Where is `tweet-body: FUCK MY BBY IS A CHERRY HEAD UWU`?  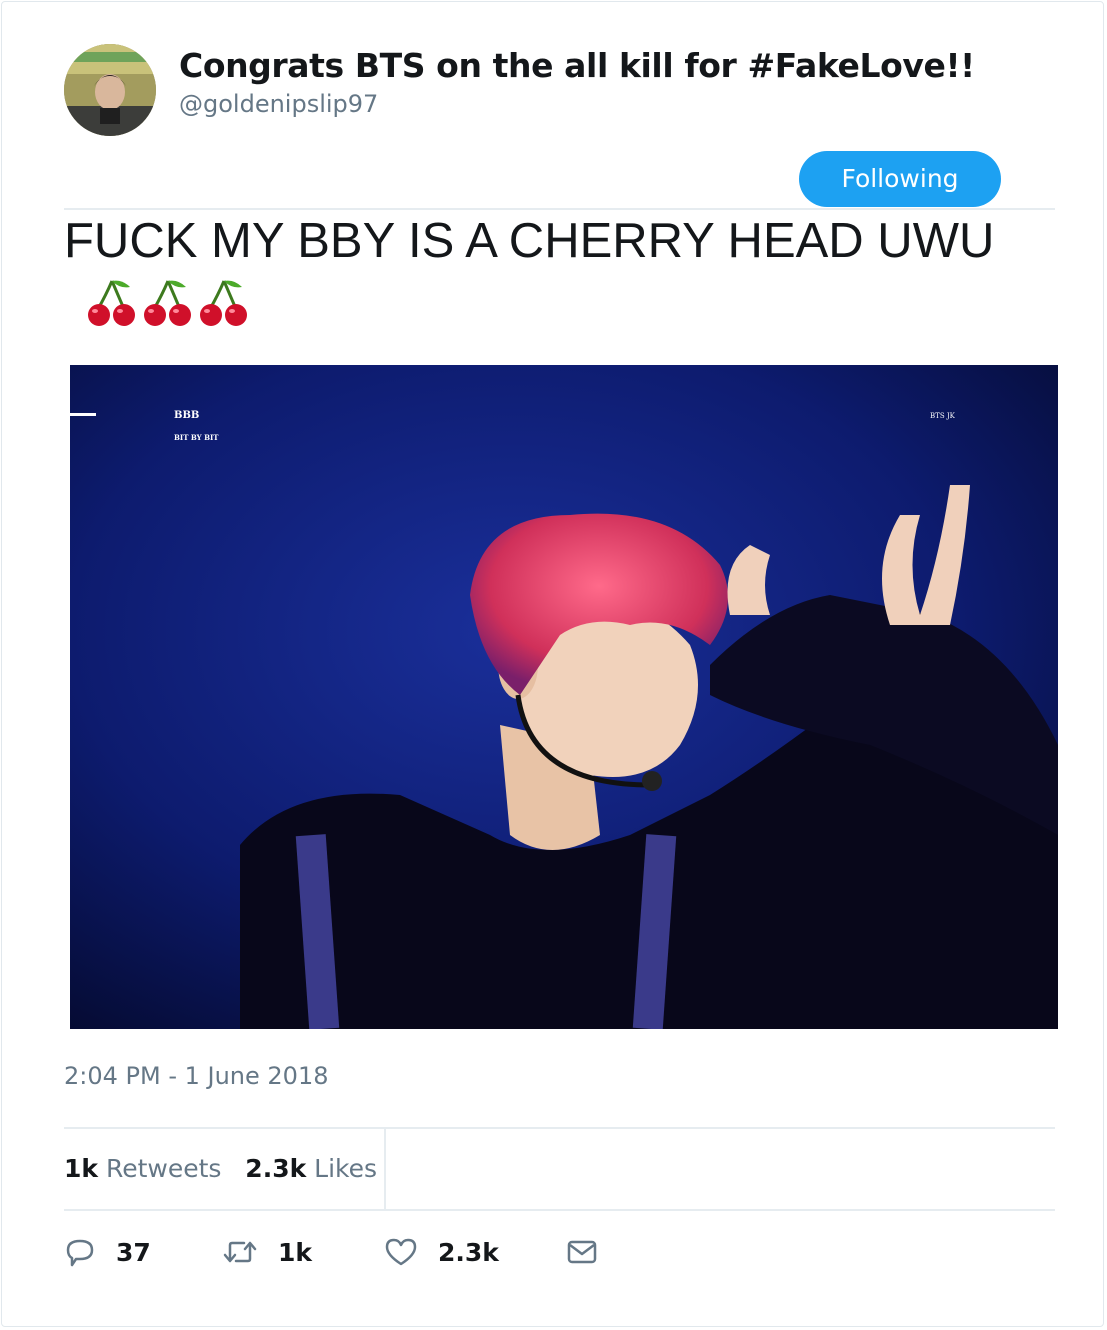 tweet-body: FUCK MY BBY IS A CHERRY HEAD UWU is located at coordinates (529, 241).